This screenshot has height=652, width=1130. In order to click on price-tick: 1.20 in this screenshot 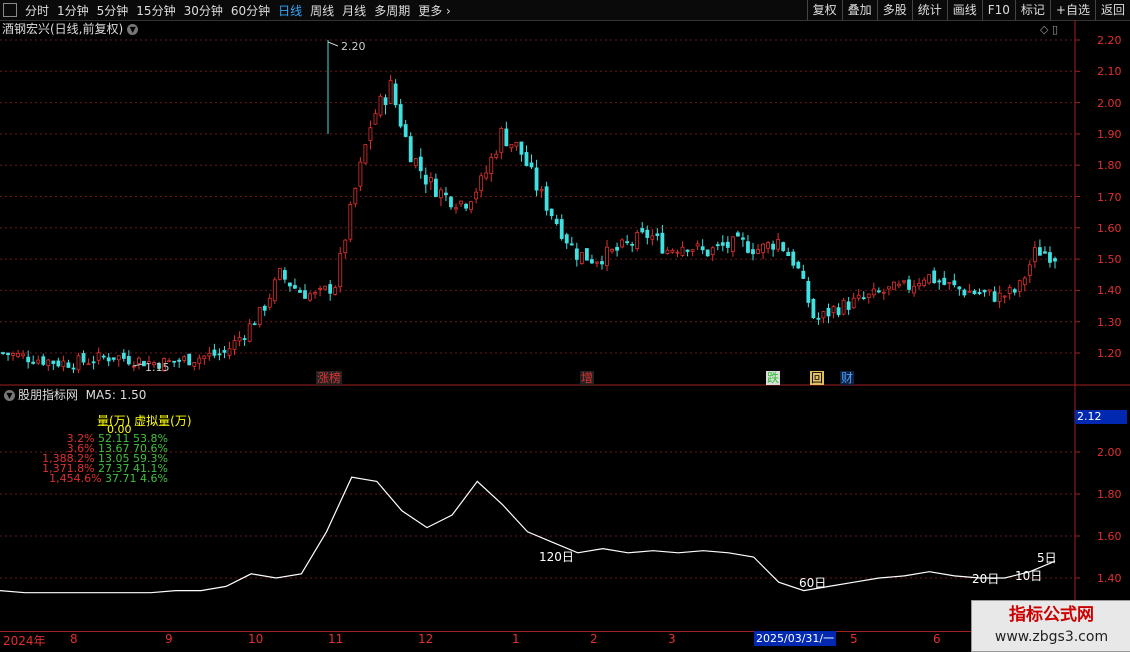, I will do `click(1109, 353)`.